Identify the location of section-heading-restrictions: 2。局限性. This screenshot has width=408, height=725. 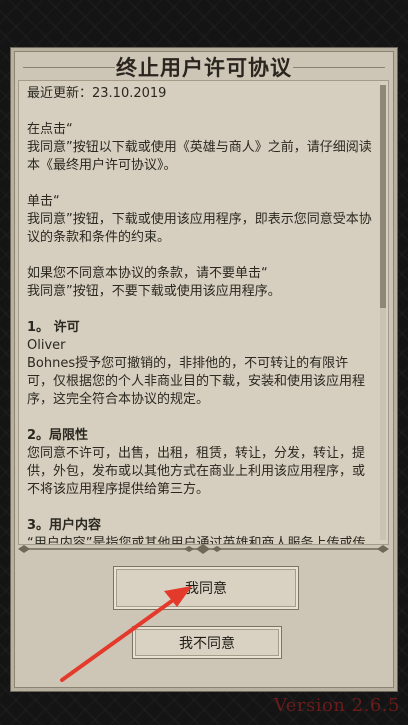
(58, 435).